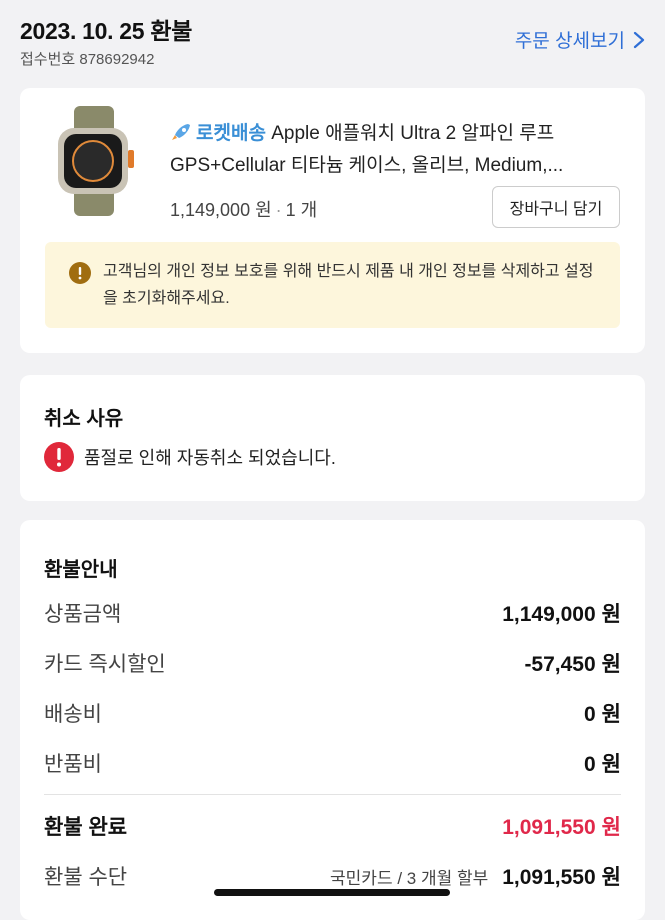 Image resolution: width=665 pixels, height=920 pixels. What do you see at coordinates (332, 613) in the screenshot?
I see `refund-row-product-amount: 상품금액 1,149,000 원` at bounding box center [332, 613].